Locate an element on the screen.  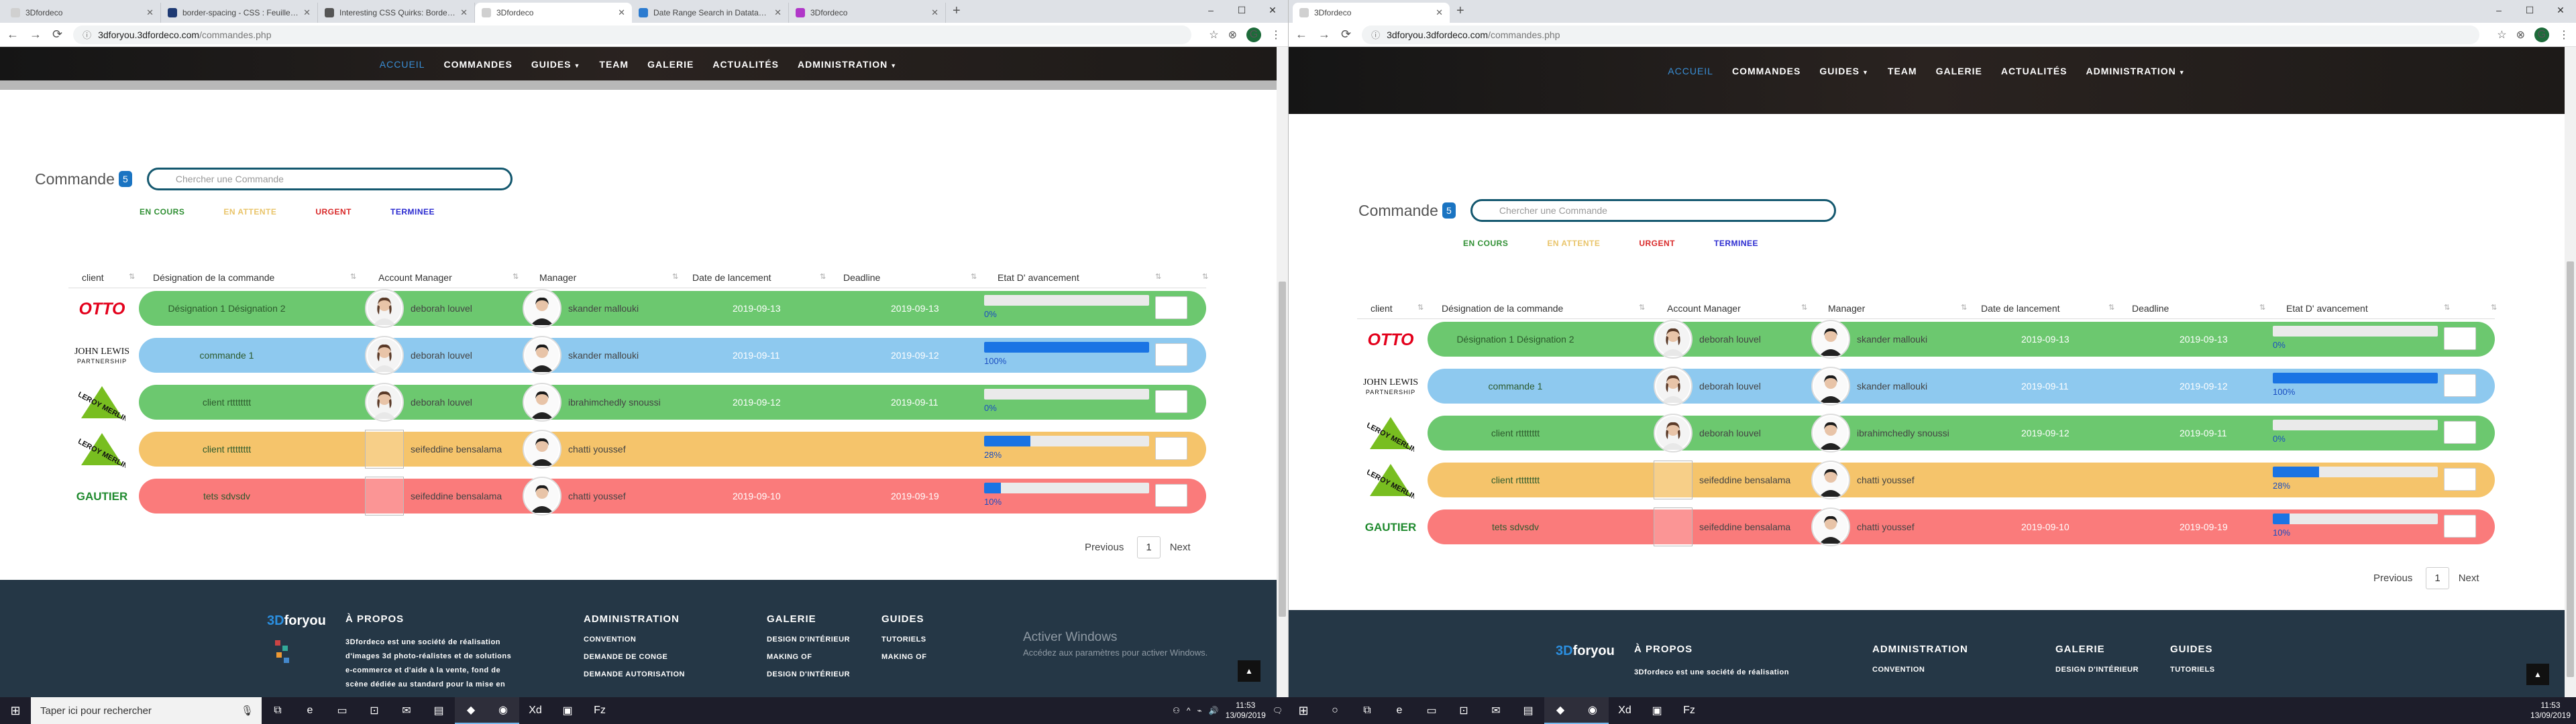
next-button: Next is located at coordinates (1180, 547).